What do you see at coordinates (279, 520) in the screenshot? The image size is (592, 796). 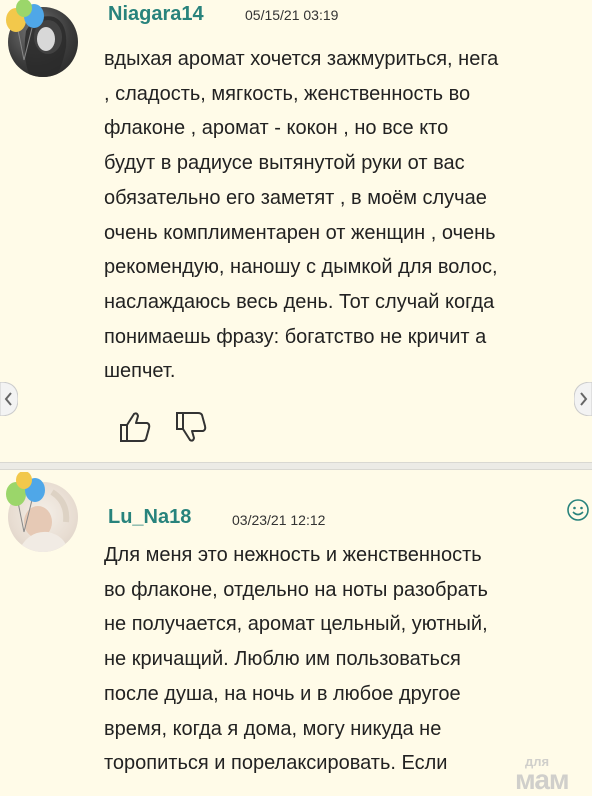 I see `comment-date: 03/23/21 12:12` at bounding box center [279, 520].